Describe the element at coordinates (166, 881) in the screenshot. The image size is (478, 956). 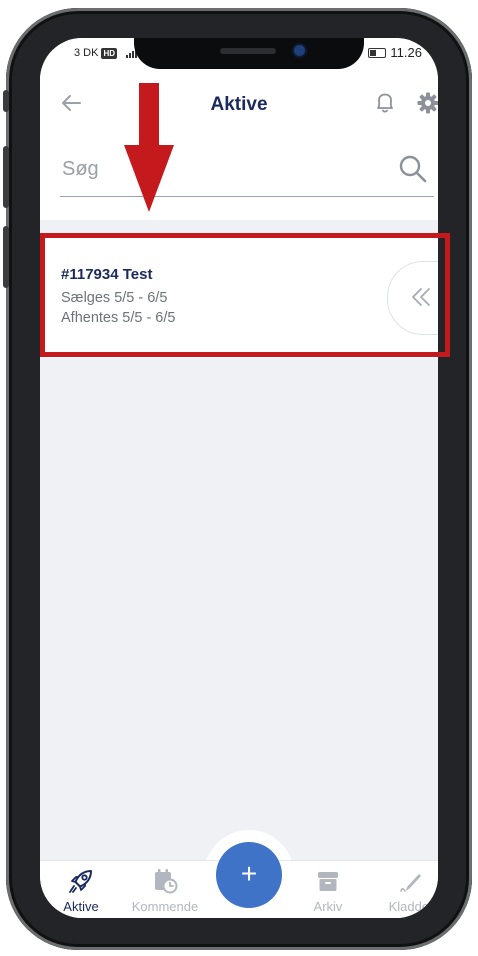
I see `calendar-clock-icon` at that location.